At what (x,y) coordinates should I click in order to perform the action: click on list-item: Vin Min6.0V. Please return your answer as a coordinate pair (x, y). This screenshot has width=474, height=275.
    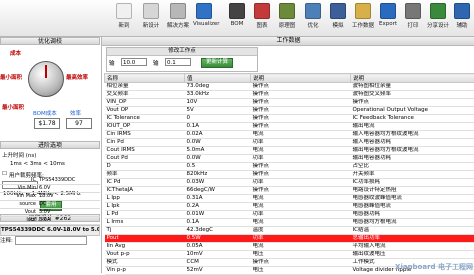
    Looking at the image, I should click on (50, 189).